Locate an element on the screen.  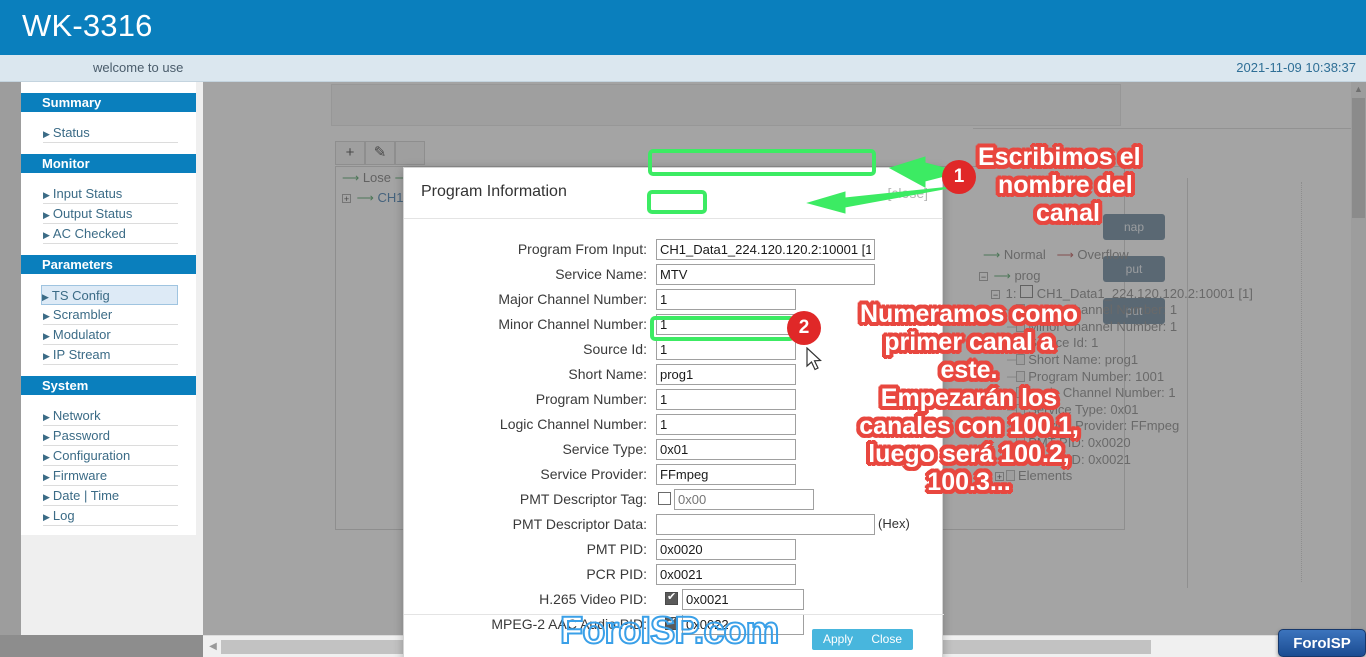
field-row-program-number: Program Number: is located at coordinates (674, 401).